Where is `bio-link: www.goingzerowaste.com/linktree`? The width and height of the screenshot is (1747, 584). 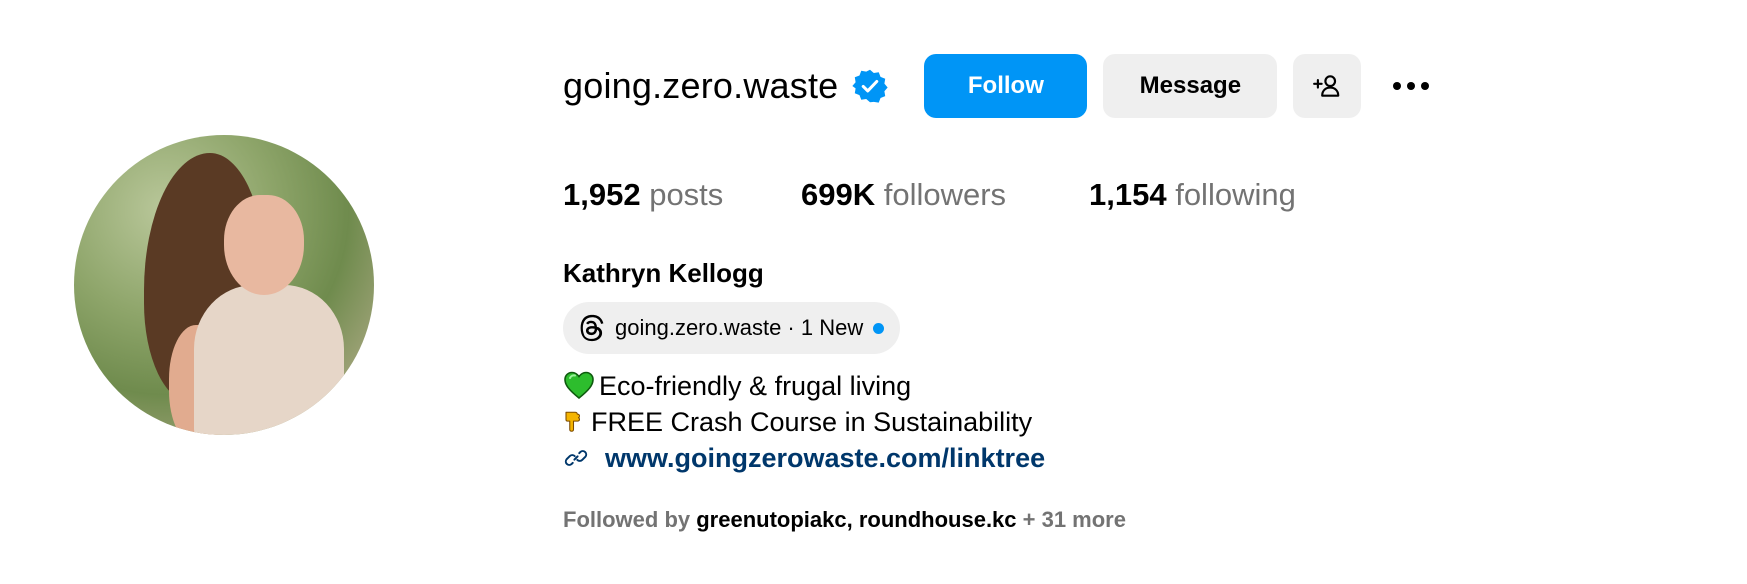 bio-link: www.goingzerowaste.com/linktree is located at coordinates (804, 458).